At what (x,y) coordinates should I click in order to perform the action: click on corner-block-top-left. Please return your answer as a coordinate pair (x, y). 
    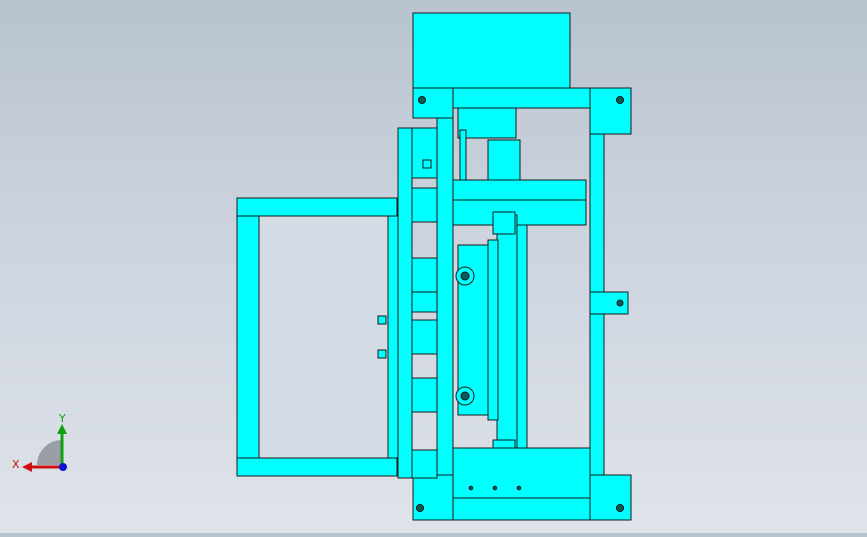
    Looking at the image, I should click on (433, 103).